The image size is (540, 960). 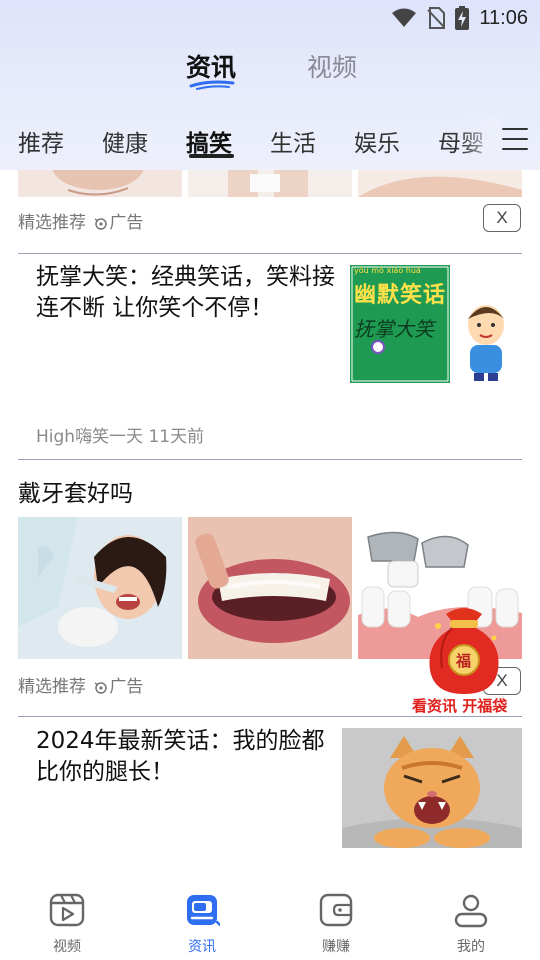 I want to click on video-icon, so click(x=67, y=910).